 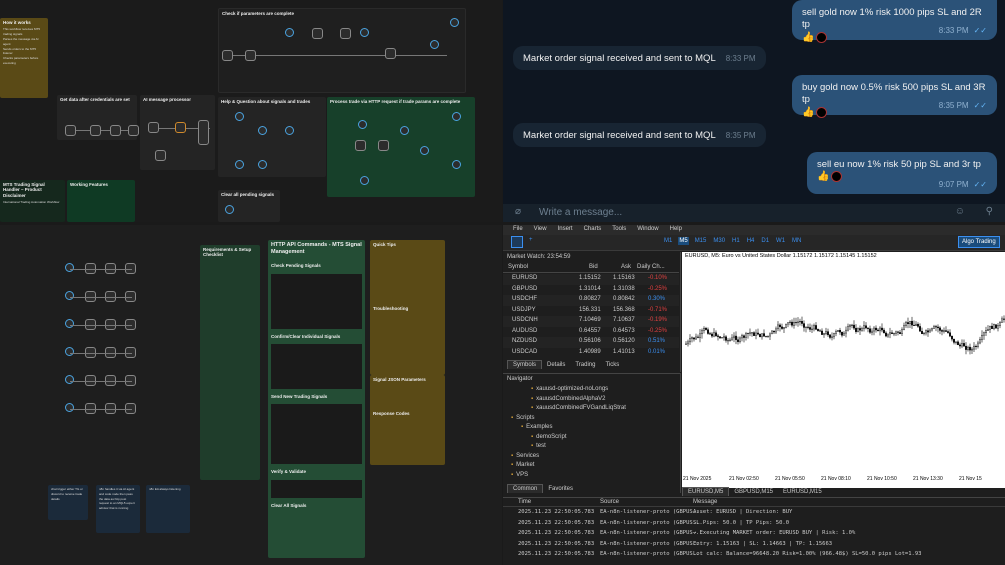 I want to click on timeframe-d1: D1, so click(x=765, y=241).